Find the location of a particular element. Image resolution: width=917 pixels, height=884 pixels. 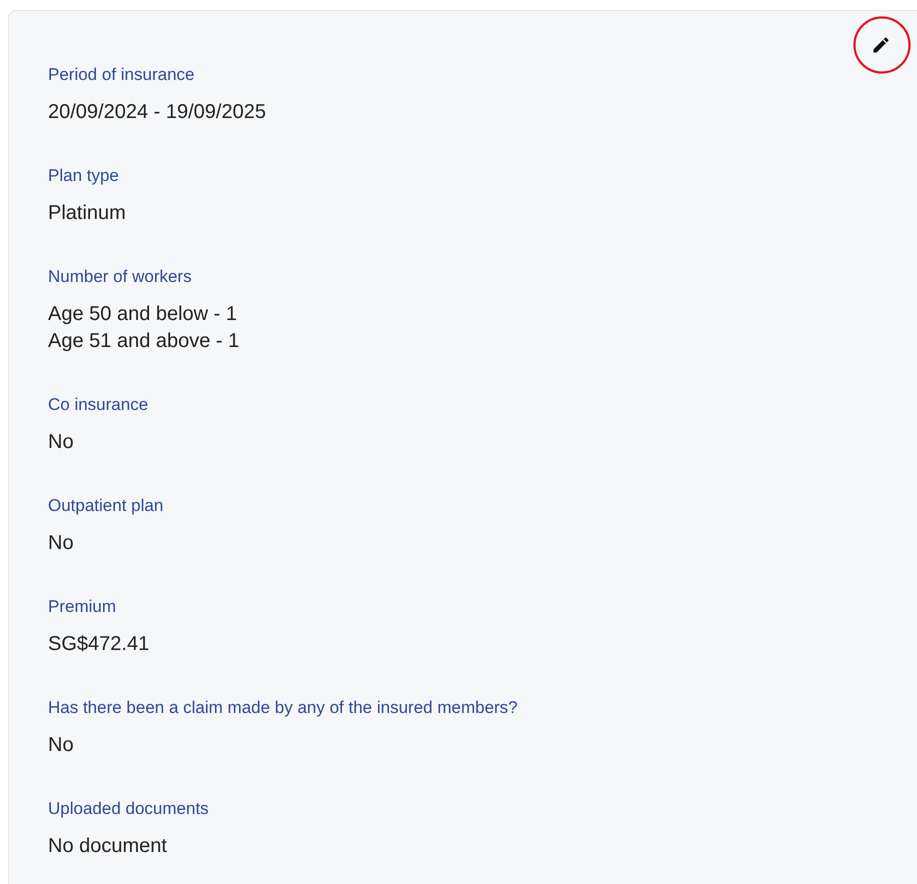

highlight-circle is located at coordinates (882, 45).